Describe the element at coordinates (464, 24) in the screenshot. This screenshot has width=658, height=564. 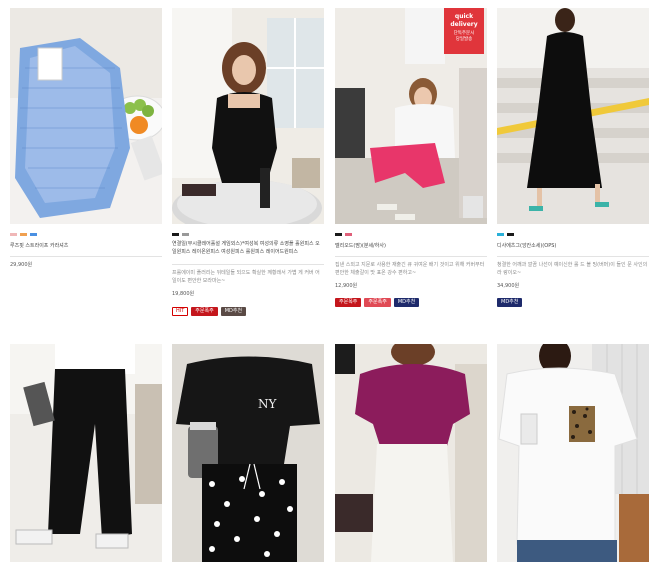
I see `quick-delivery-line2: delivery` at that location.